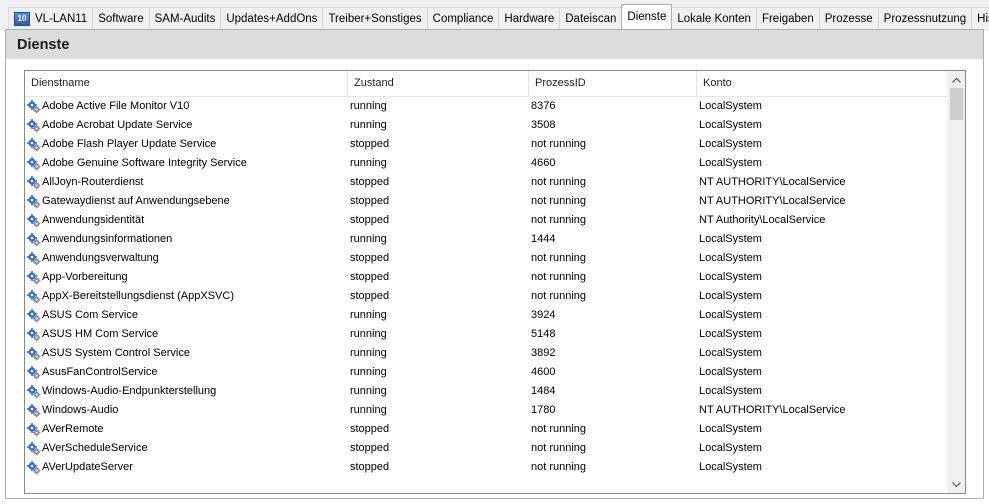  Describe the element at coordinates (370, 182) in the screenshot. I see `service-state: stopped` at that location.